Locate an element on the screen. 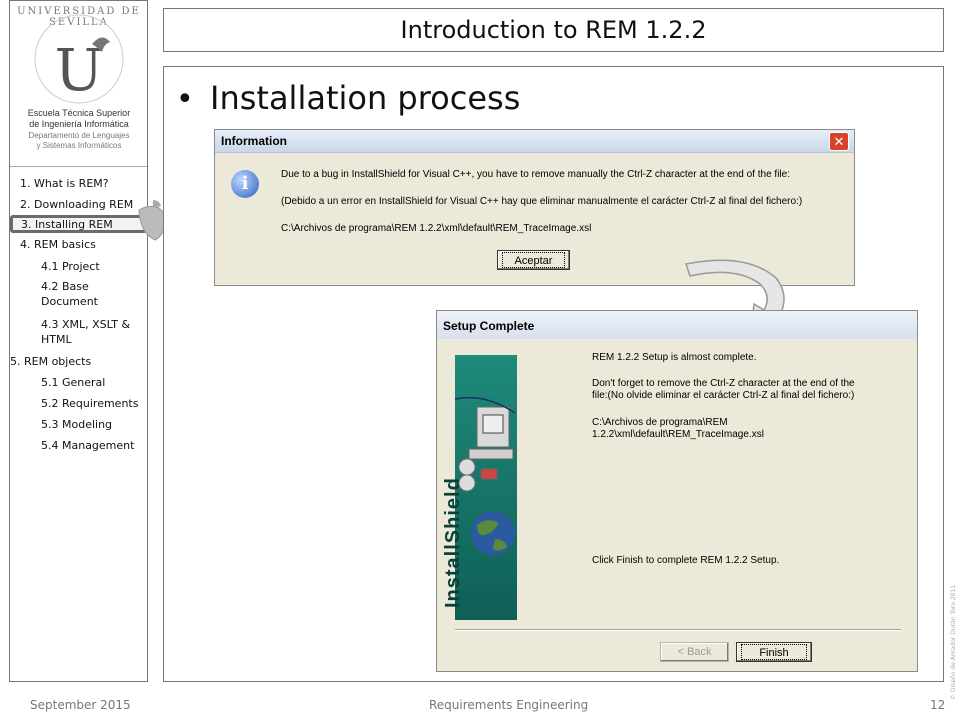 The image size is (961, 722). toc-item-document: Document is located at coordinates (69, 301).